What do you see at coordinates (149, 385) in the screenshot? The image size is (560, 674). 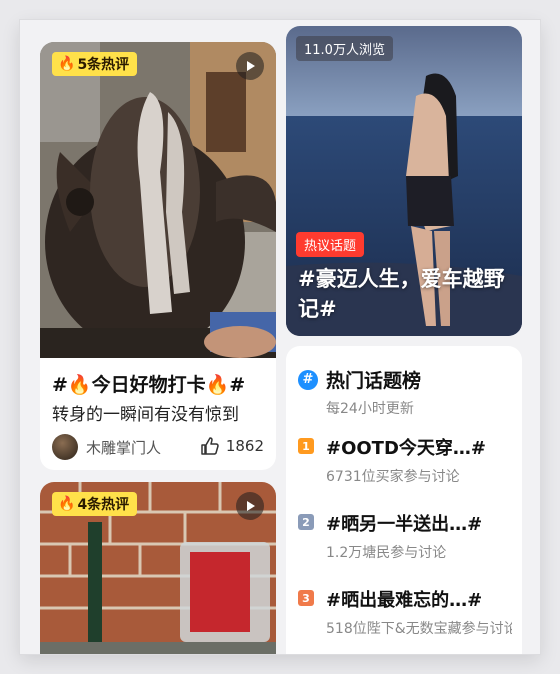 I see `post-title: #🔥今日好物打卡🔥#` at bounding box center [149, 385].